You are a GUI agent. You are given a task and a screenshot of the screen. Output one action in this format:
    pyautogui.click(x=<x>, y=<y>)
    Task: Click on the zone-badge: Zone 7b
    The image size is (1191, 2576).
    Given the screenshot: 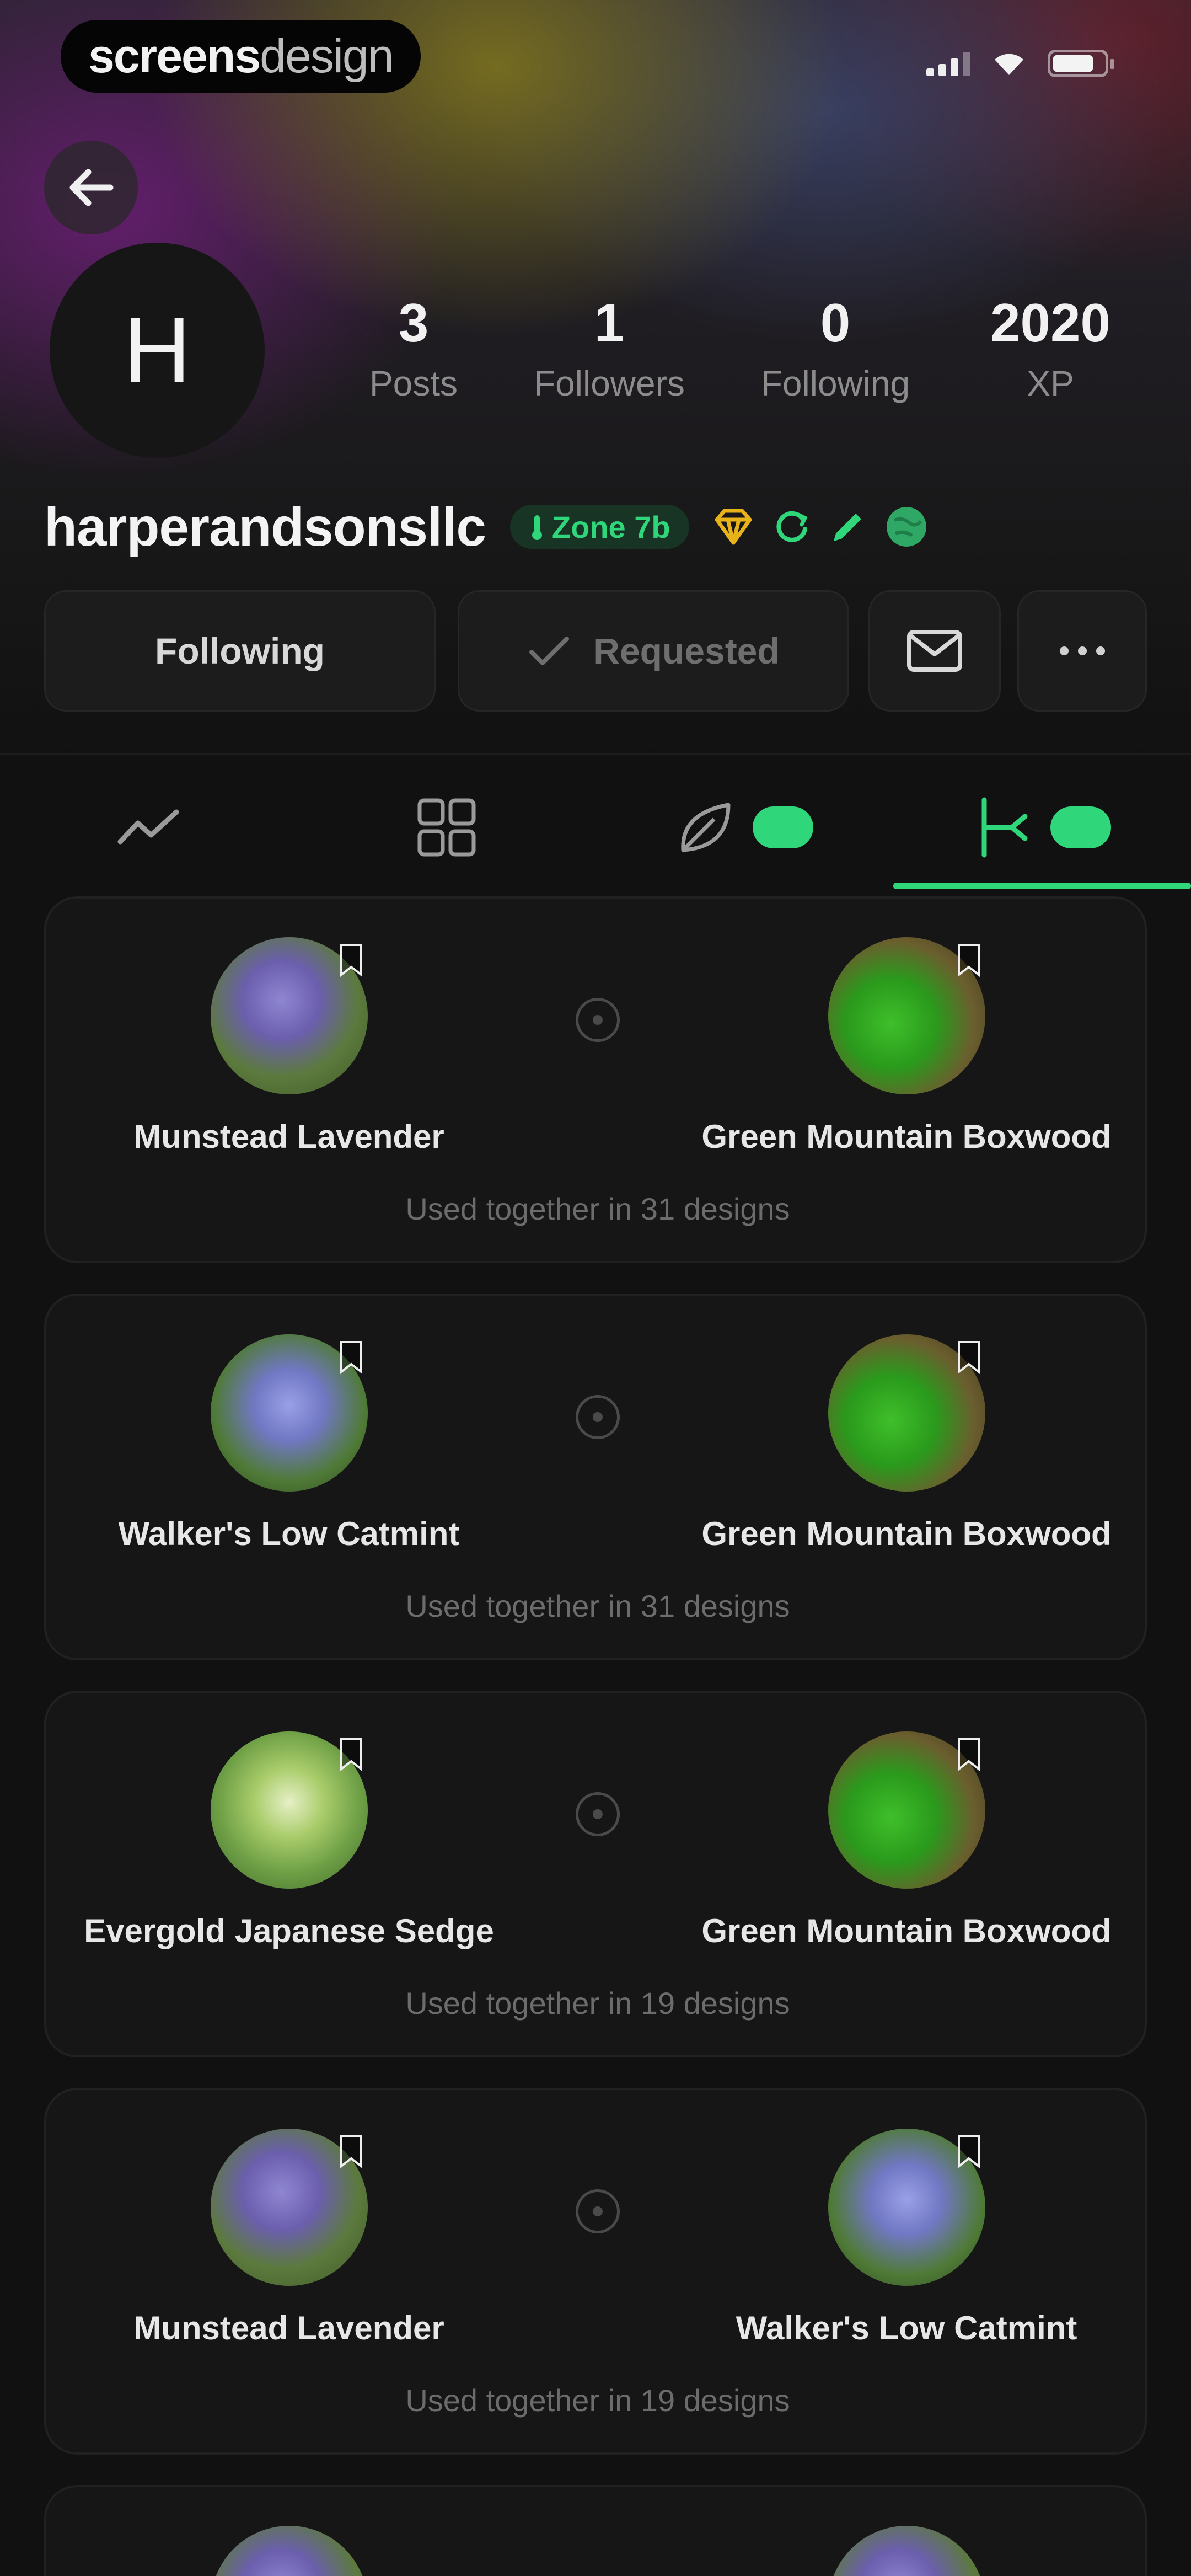 What is the action you would take?
    pyautogui.click(x=599, y=527)
    